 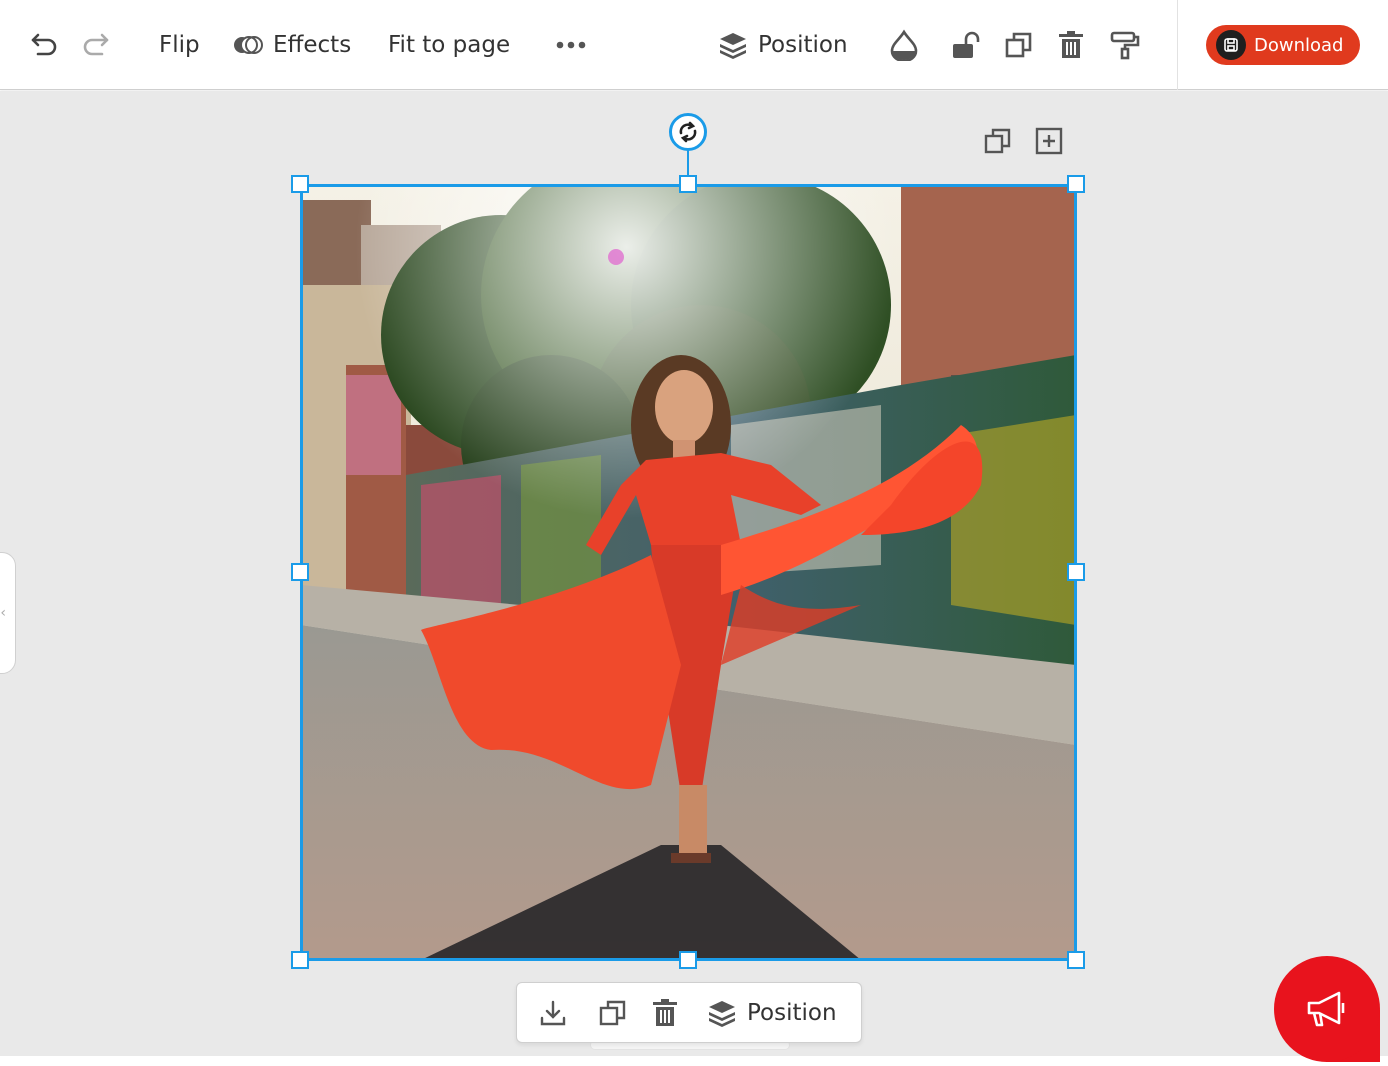 I want to click on duplicate-button, so click(x=1019, y=45).